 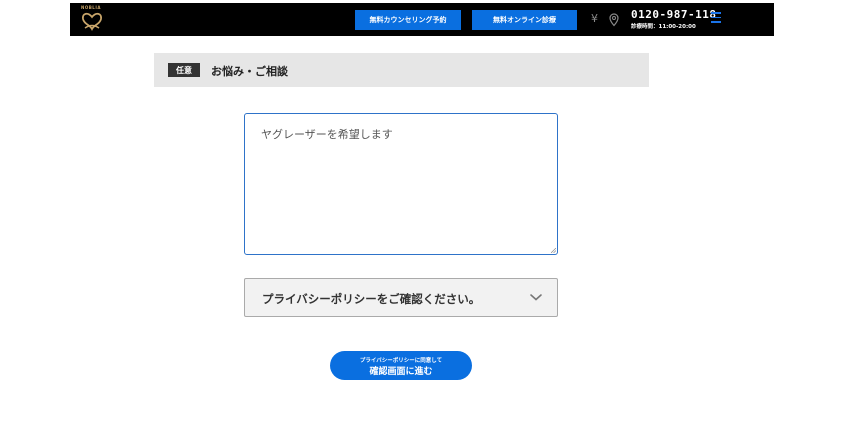 What do you see at coordinates (663, 27) in the screenshot?
I see `business-hours: 診療時間：11:00-20:00` at bounding box center [663, 27].